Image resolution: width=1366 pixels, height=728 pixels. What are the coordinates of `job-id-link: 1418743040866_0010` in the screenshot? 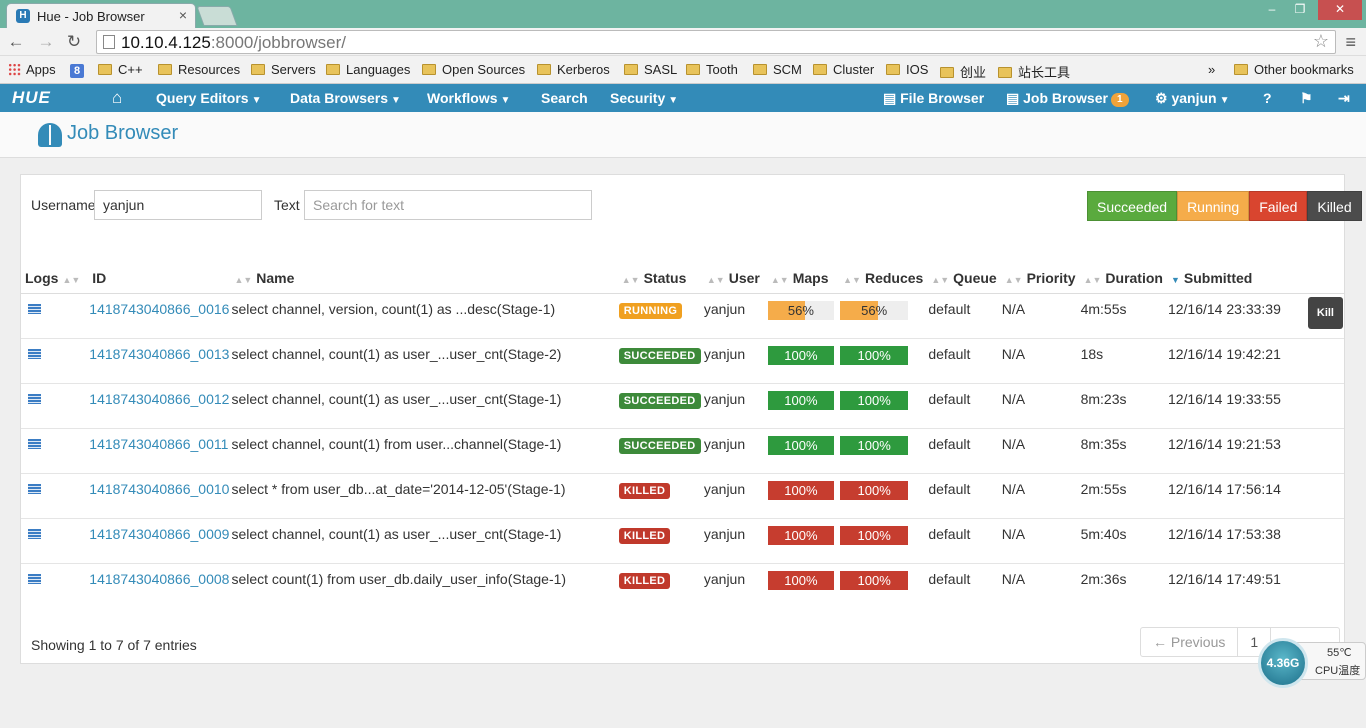 It's located at (159, 489).